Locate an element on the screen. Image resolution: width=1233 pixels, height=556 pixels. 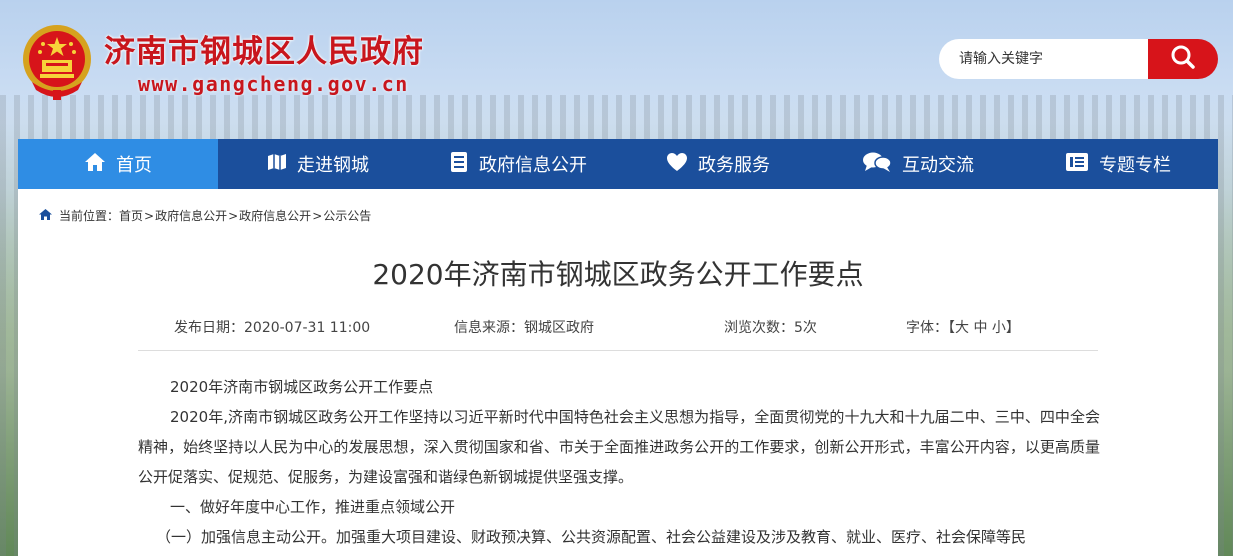
map-icon is located at coordinates (282, 164).